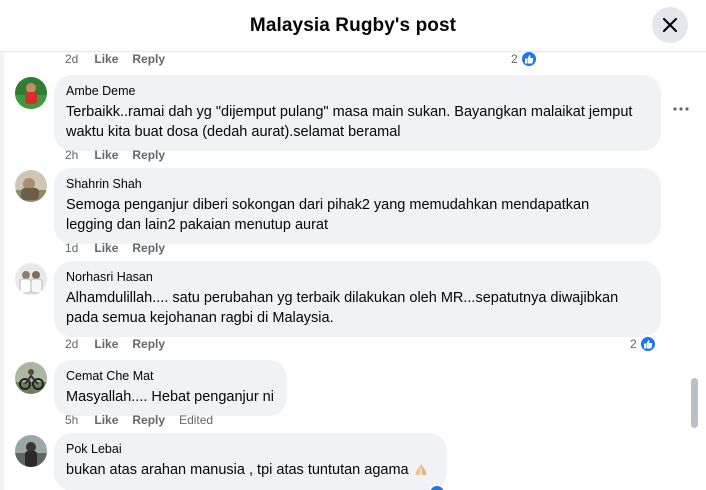 The width and height of the screenshot is (706, 490). I want to click on comment-author: Shahrin Shah, so click(357, 184).